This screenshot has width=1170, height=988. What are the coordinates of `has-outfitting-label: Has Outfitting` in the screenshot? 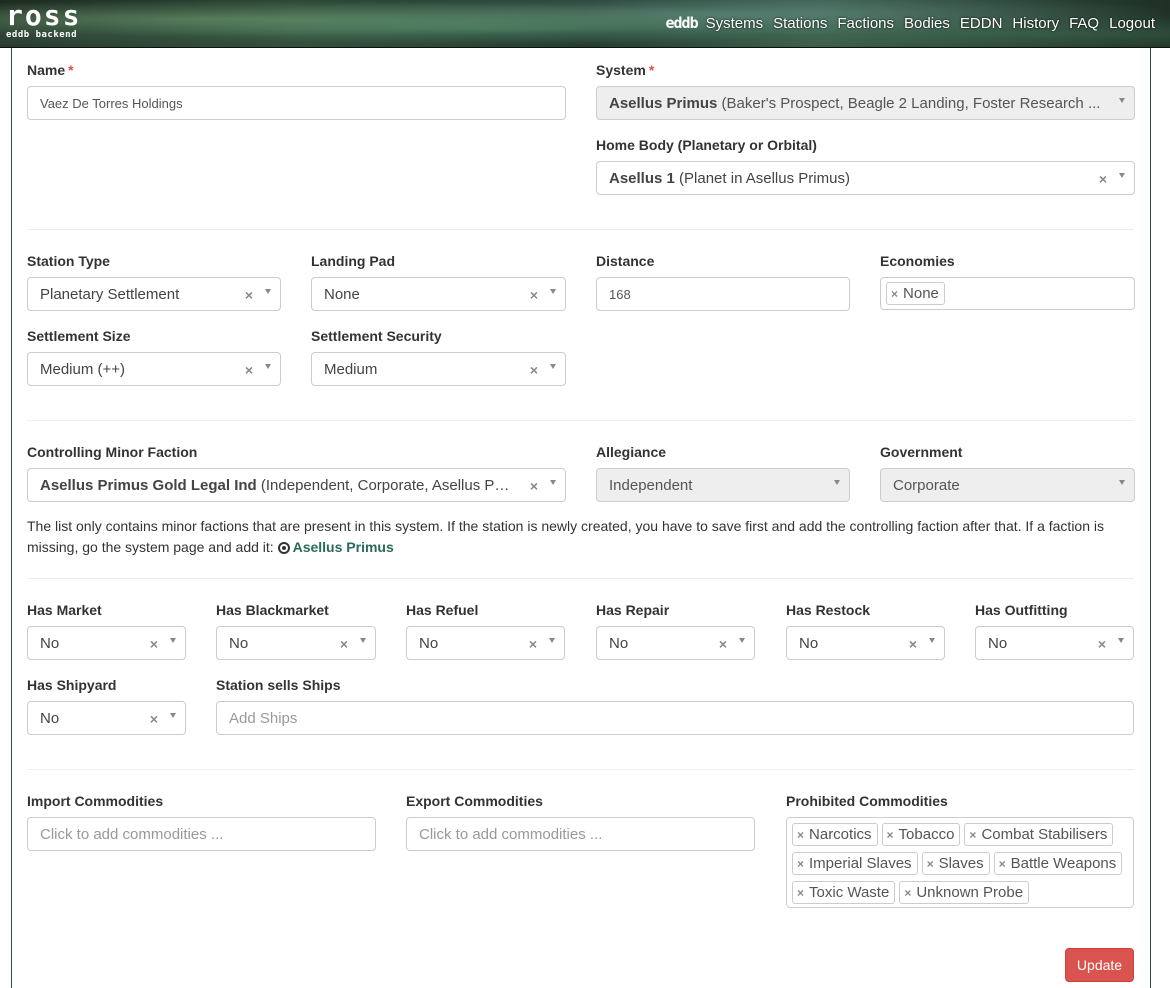 It's located at (1021, 610).